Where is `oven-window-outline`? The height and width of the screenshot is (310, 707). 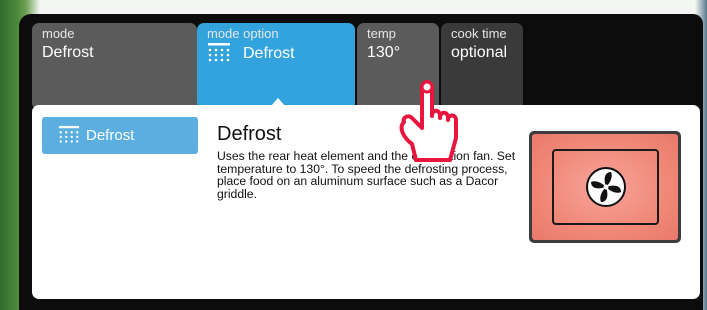
oven-window-outline is located at coordinates (605, 187).